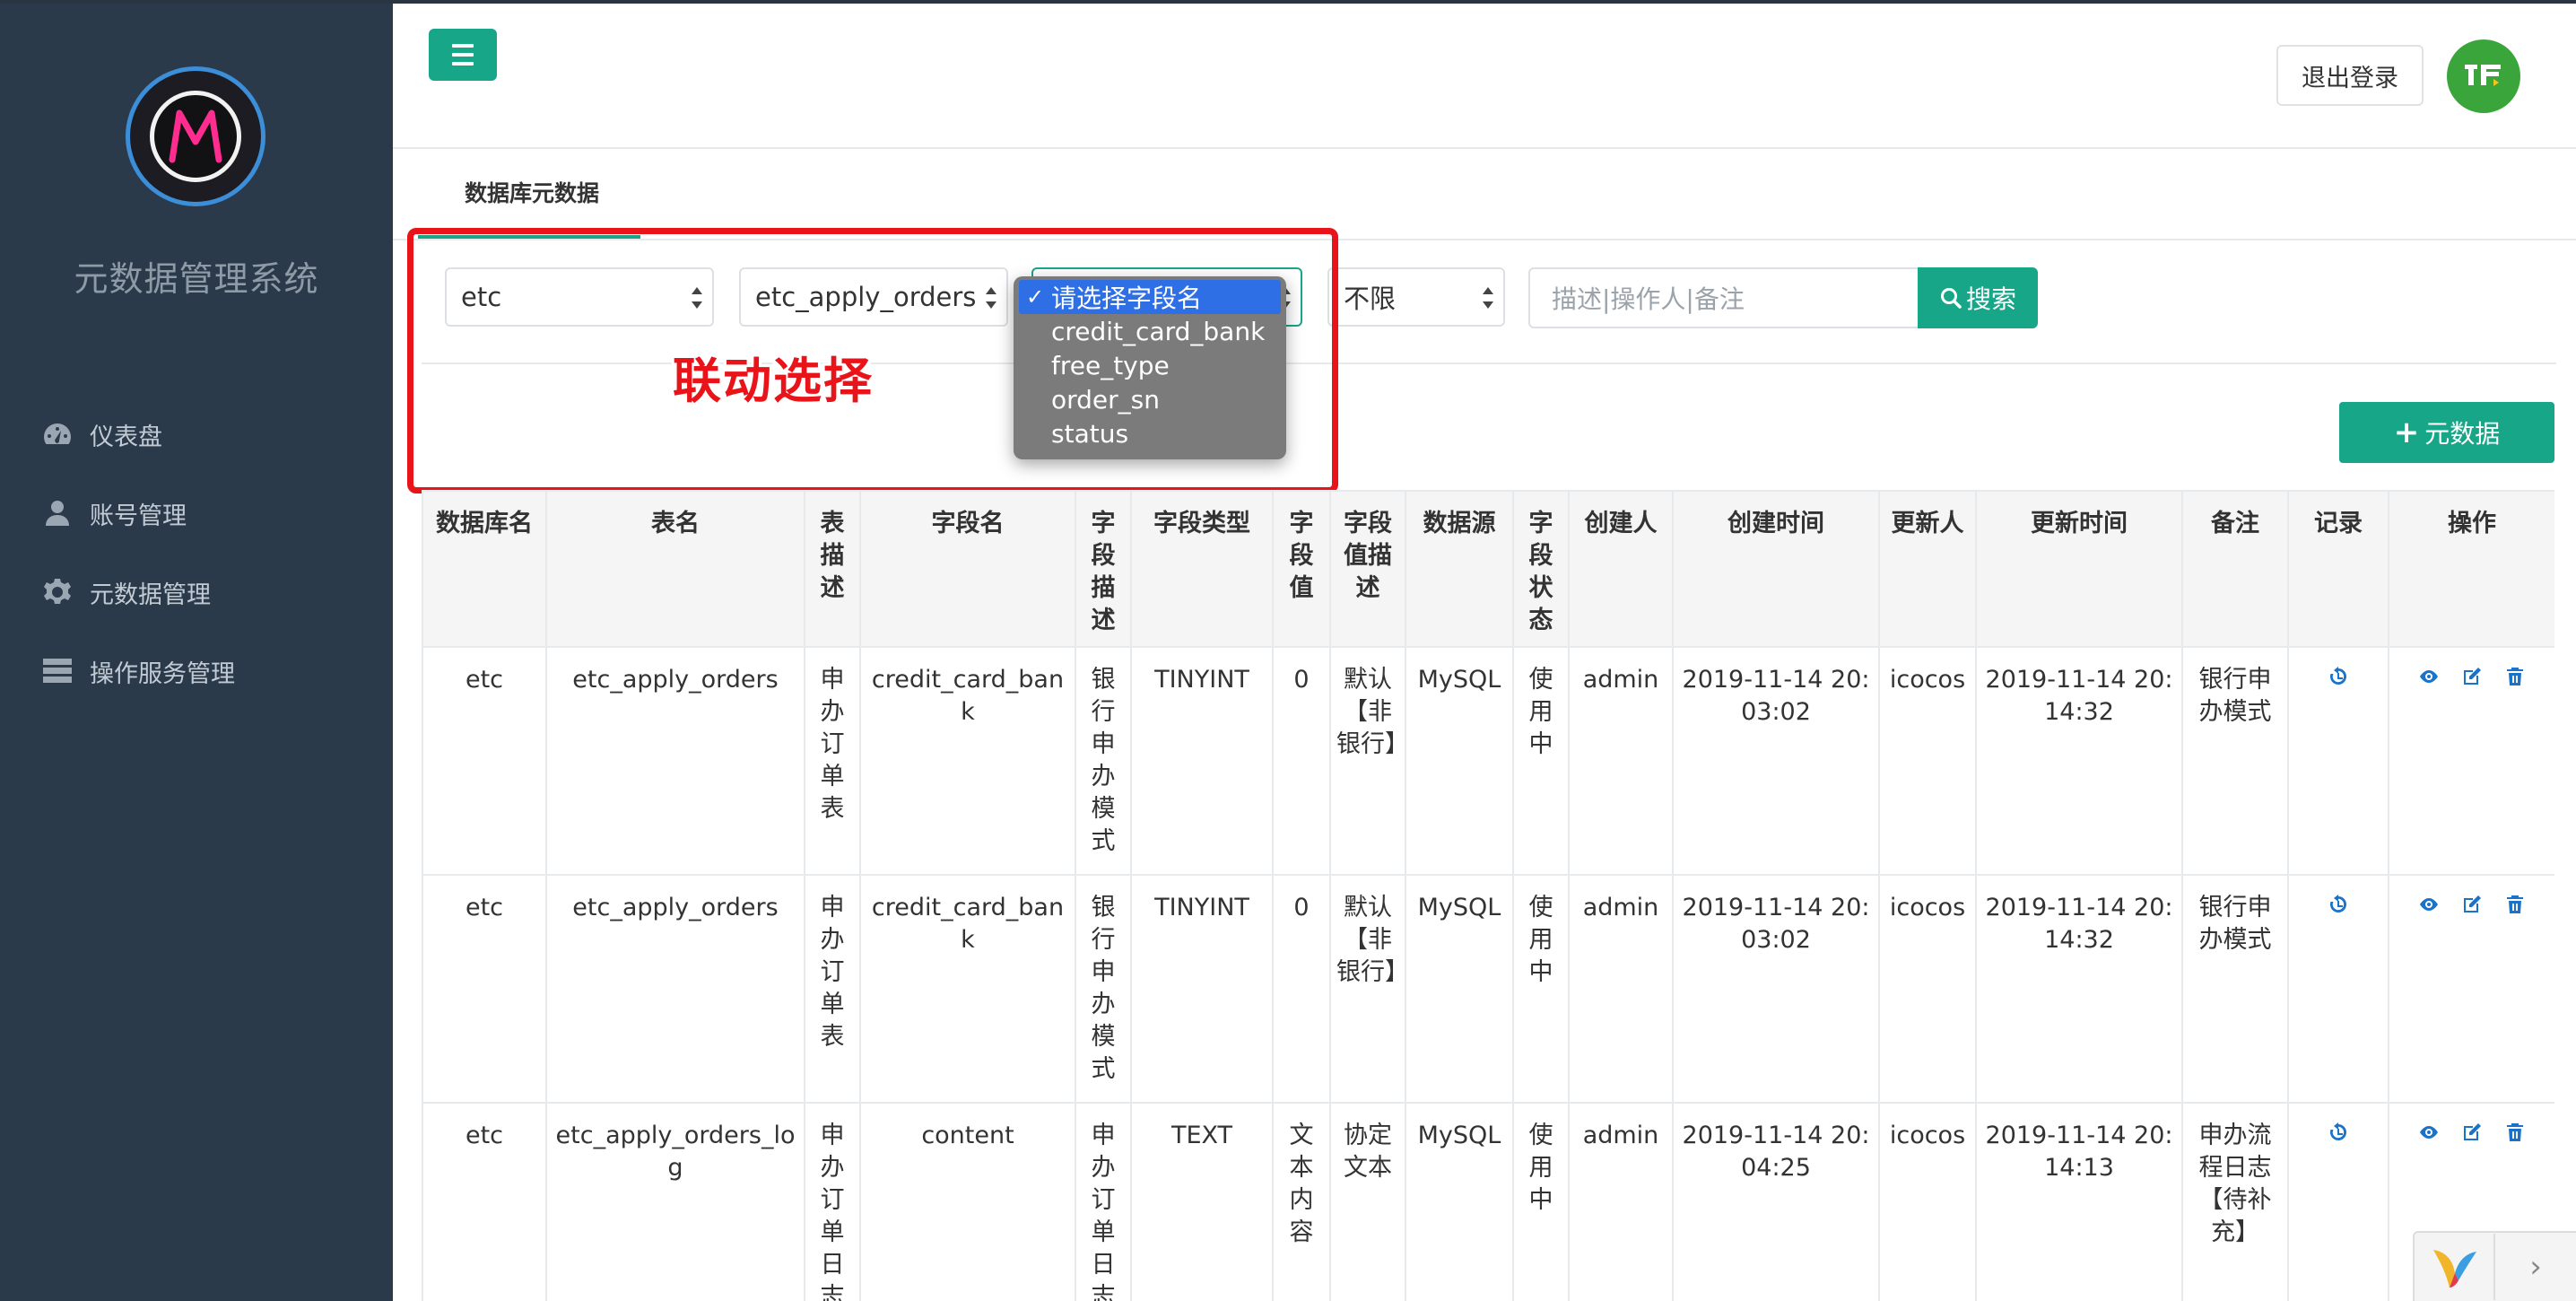  Describe the element at coordinates (1776, 1201) in the screenshot. I see `cell-created: 2019-11-14 20:04:25` at that location.